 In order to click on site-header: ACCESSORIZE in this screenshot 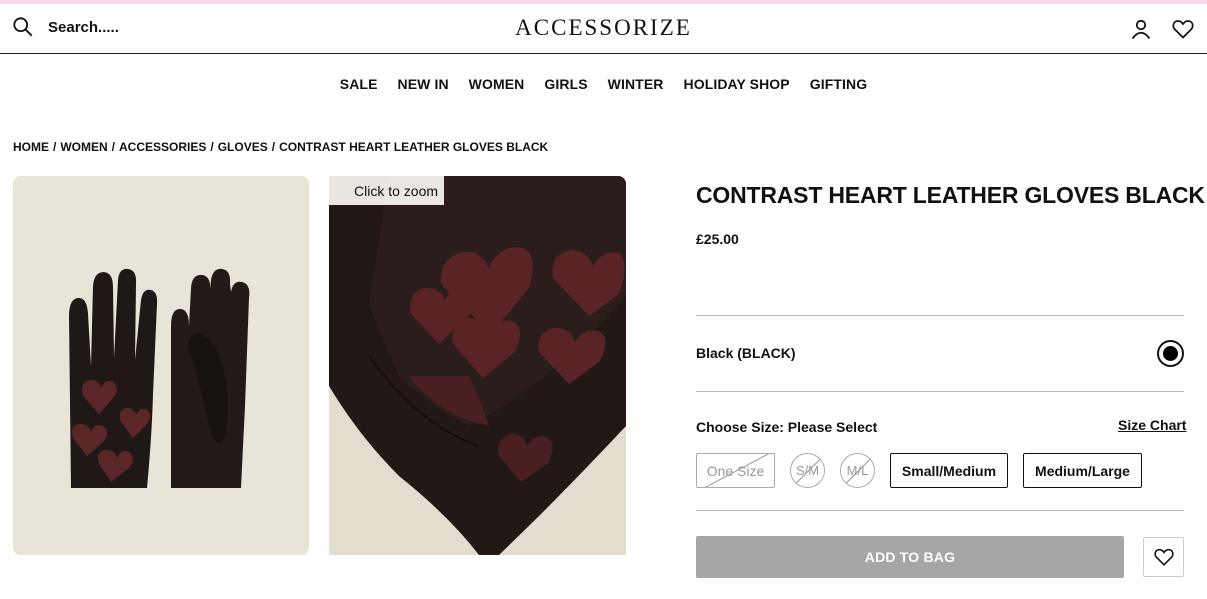, I will do `click(603, 29)`.